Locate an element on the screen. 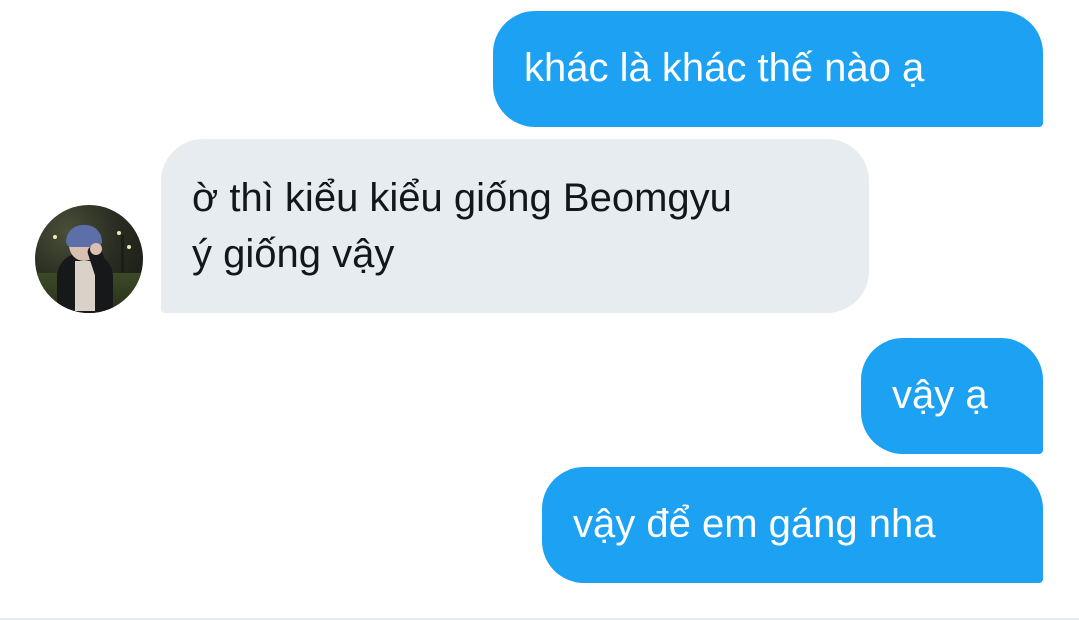  message-text: vậy để em gáng nha is located at coordinates (754, 524).